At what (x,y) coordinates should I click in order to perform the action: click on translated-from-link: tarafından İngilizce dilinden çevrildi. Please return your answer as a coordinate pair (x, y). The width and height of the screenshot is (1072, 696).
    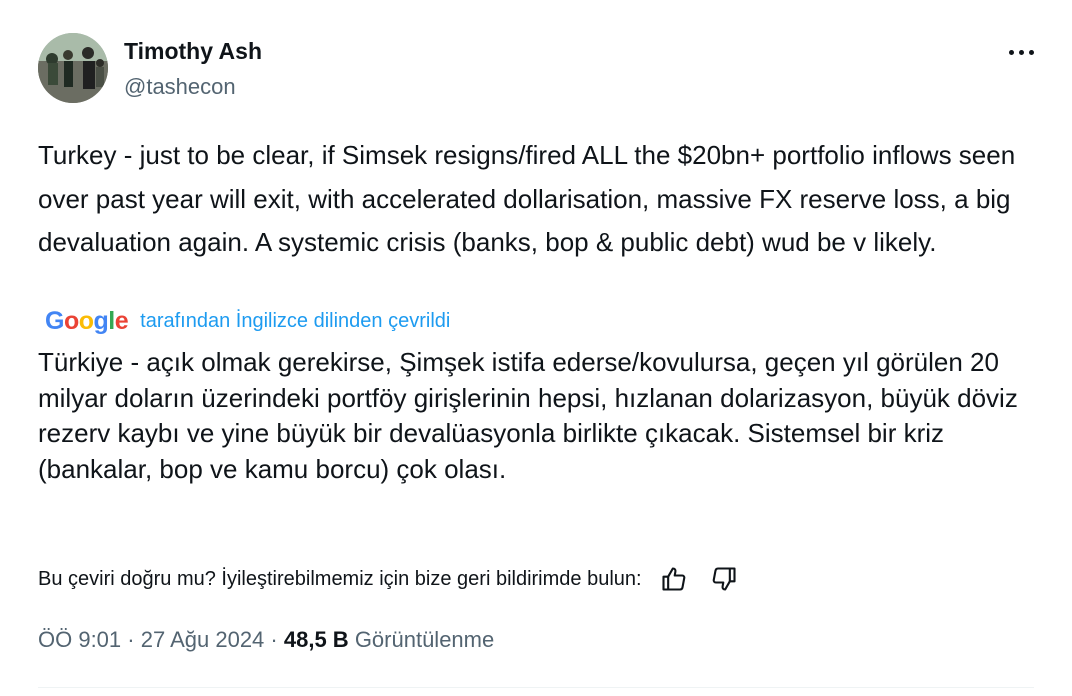
    Looking at the image, I should click on (295, 321).